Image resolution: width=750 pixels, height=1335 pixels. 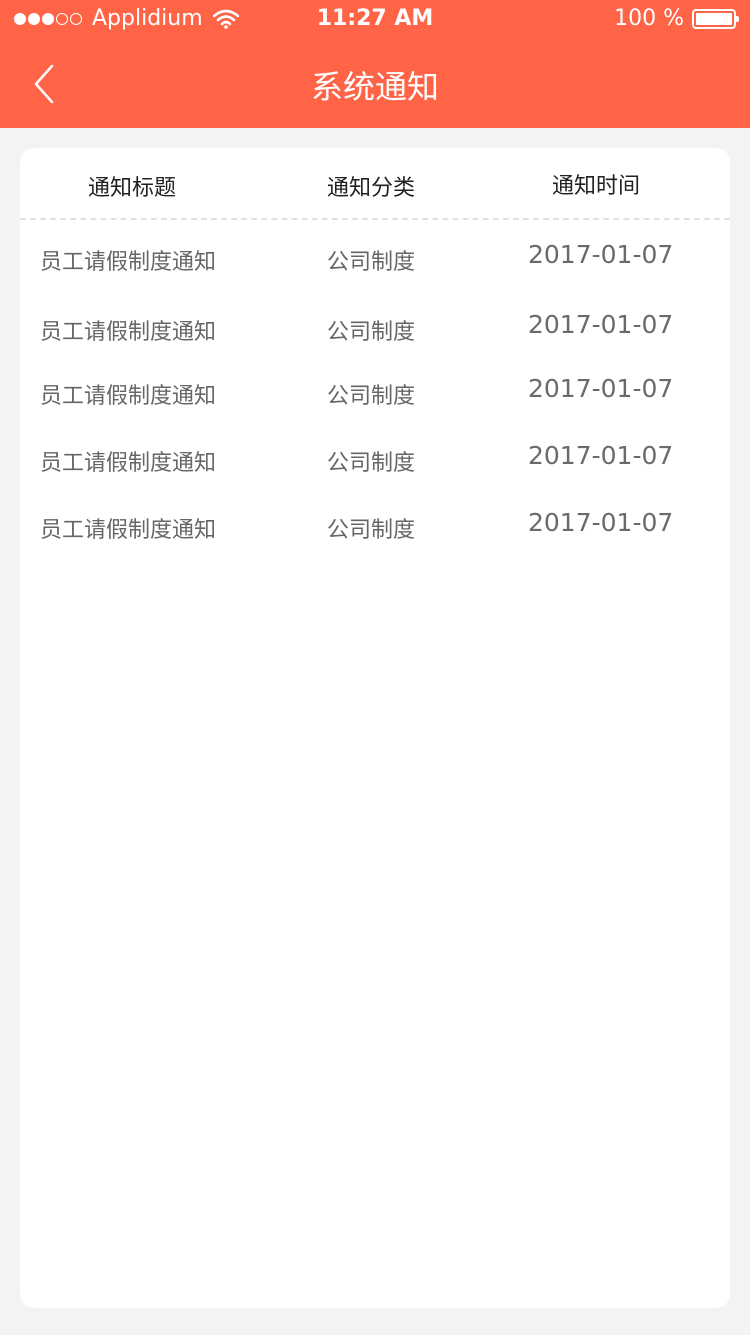 I want to click on page-title: 系统通知, so click(x=374, y=87).